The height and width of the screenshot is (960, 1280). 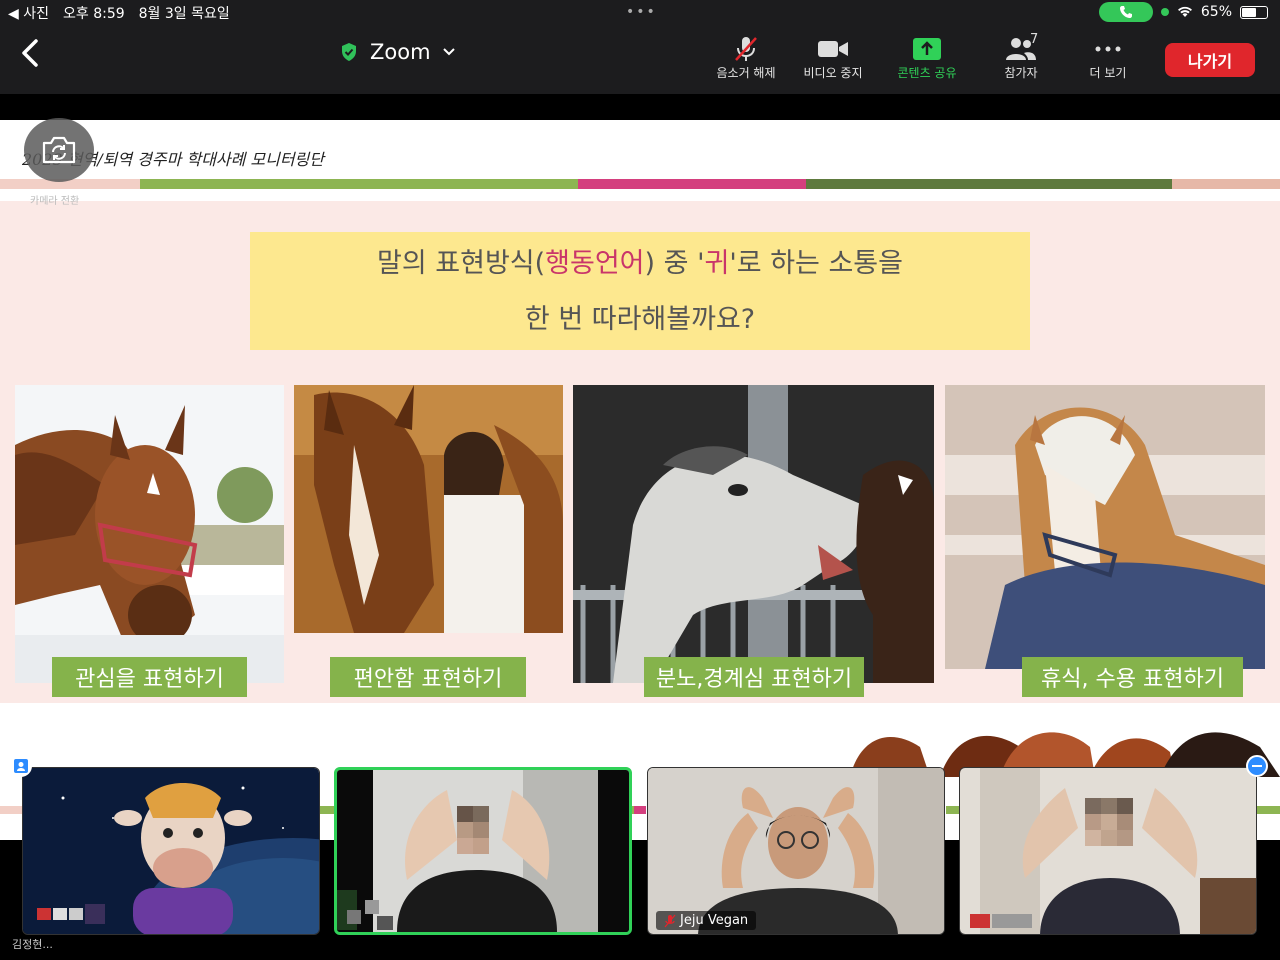 What do you see at coordinates (1105, 527) in the screenshot?
I see `horse-photo-rest` at bounding box center [1105, 527].